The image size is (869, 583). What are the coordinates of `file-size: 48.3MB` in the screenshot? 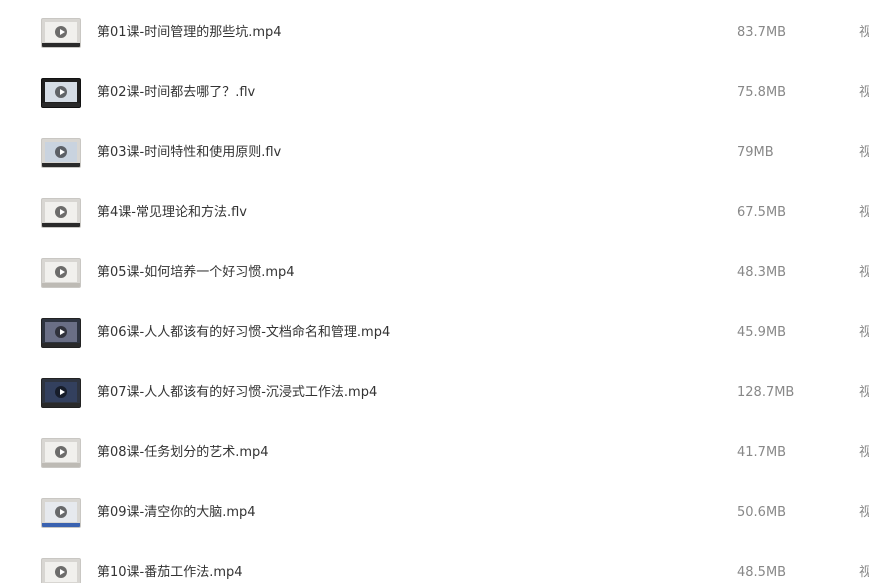 It's located at (762, 272).